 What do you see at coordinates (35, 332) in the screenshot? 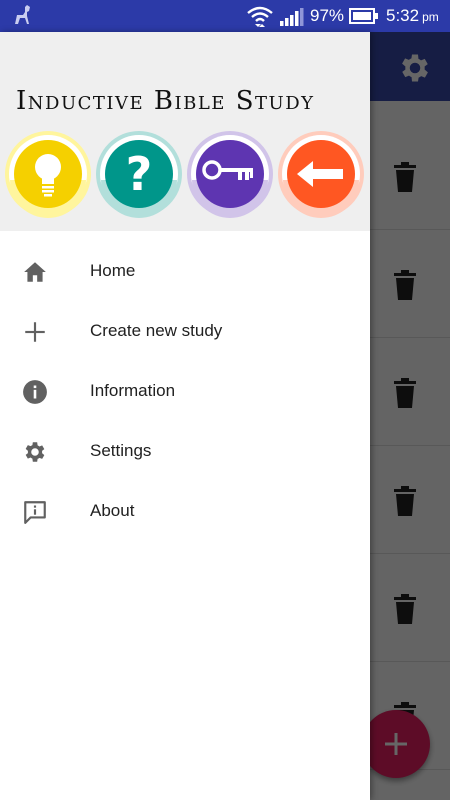
I see `plus-icon` at bounding box center [35, 332].